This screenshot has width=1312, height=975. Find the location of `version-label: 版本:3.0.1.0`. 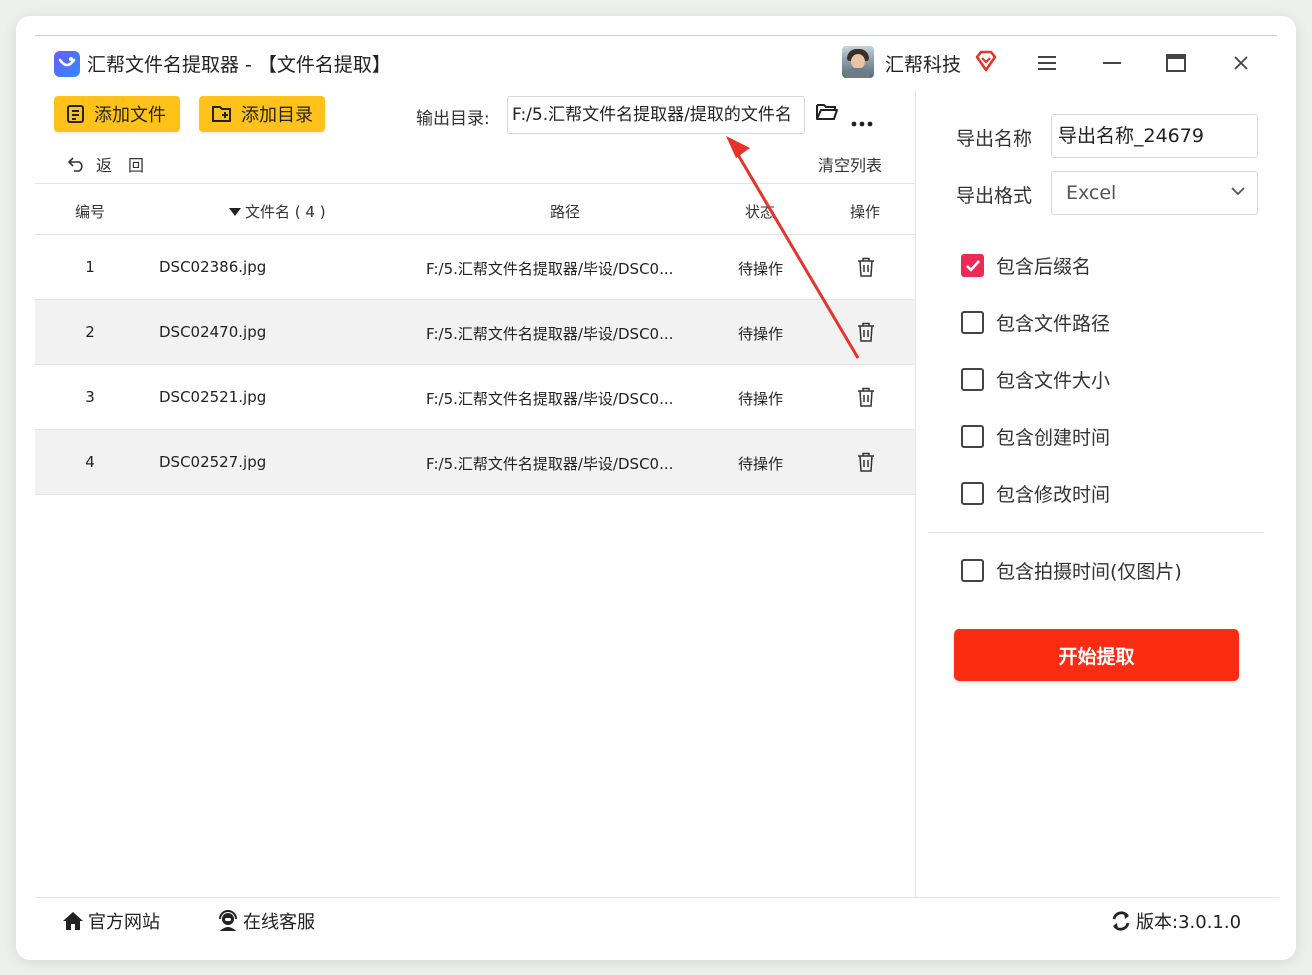

version-label: 版本:3.0.1.0 is located at coordinates (1189, 922).